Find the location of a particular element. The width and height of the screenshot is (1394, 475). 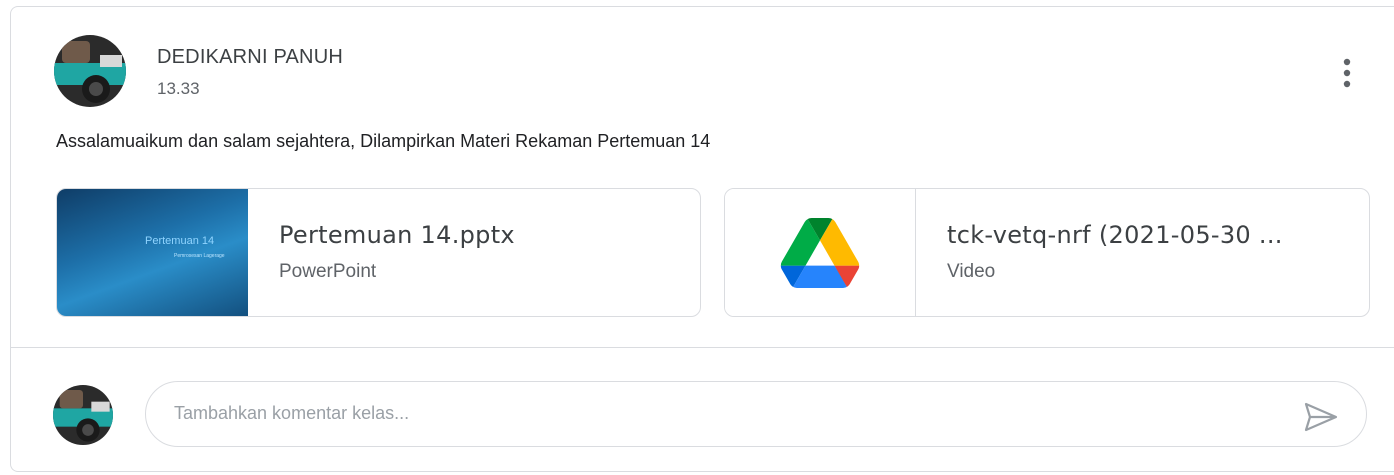

author-avatar is located at coordinates (90, 71).